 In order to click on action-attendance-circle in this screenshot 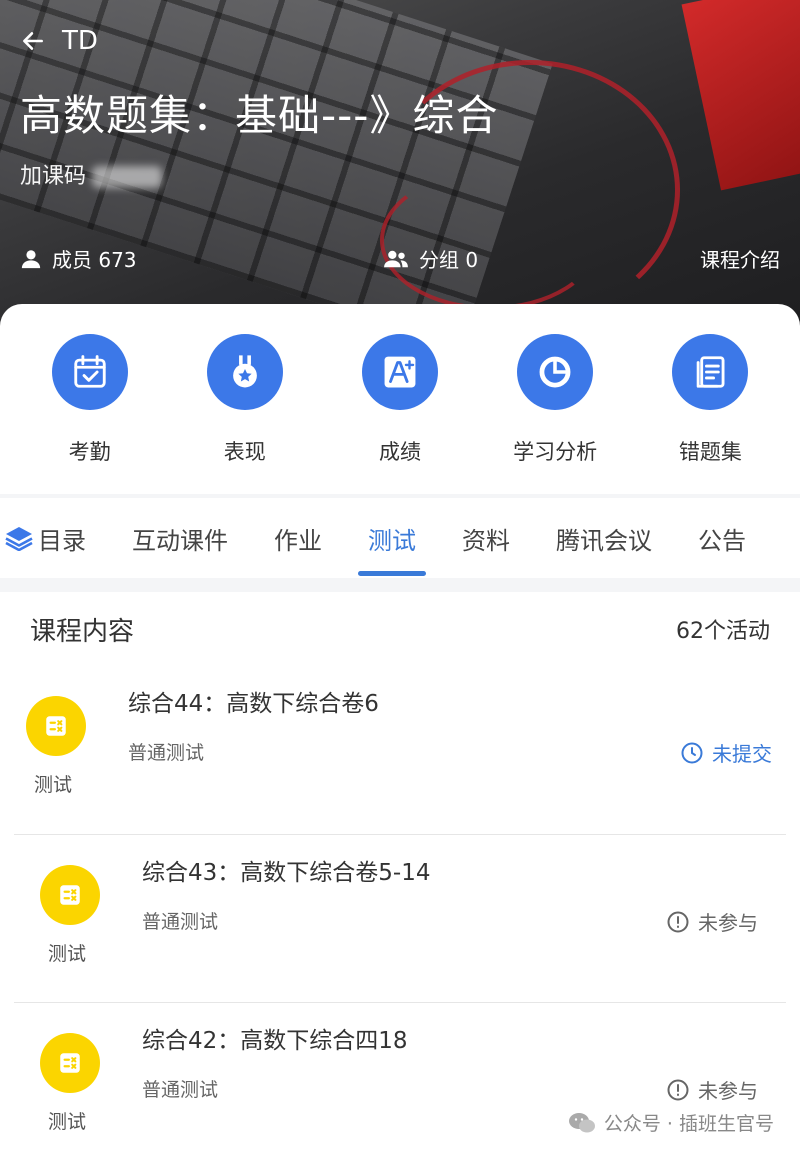, I will do `click(89, 372)`.